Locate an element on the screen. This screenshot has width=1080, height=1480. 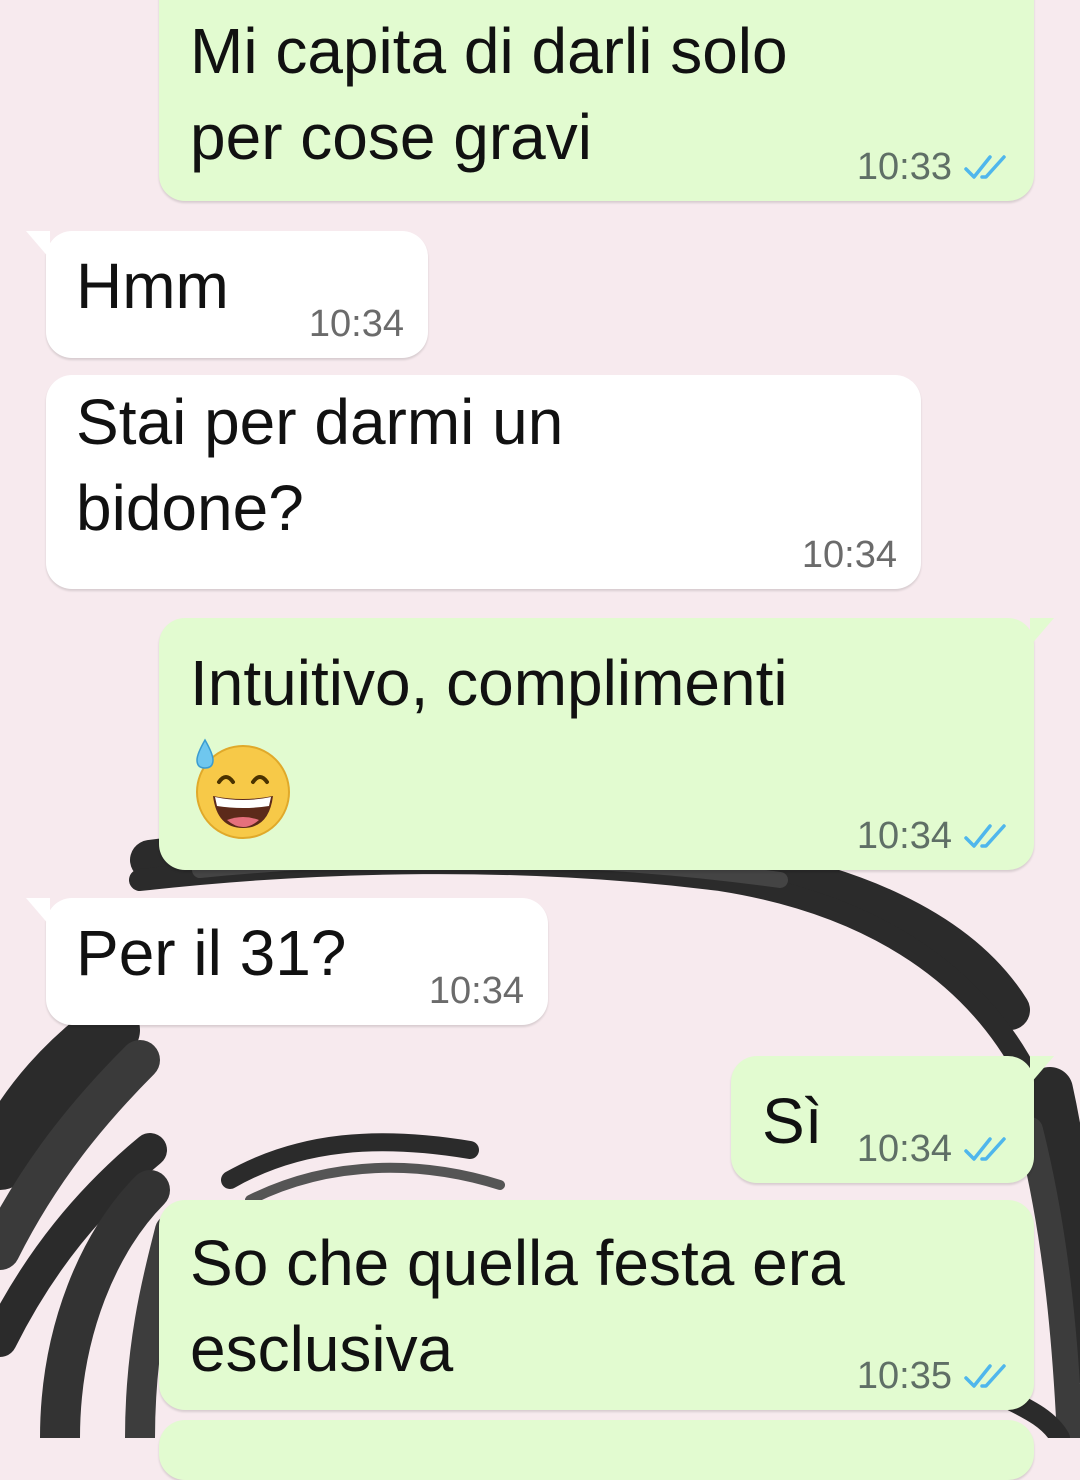
message-bubble-incoming: Per il 31? 10:34 is located at coordinates (287, 961).